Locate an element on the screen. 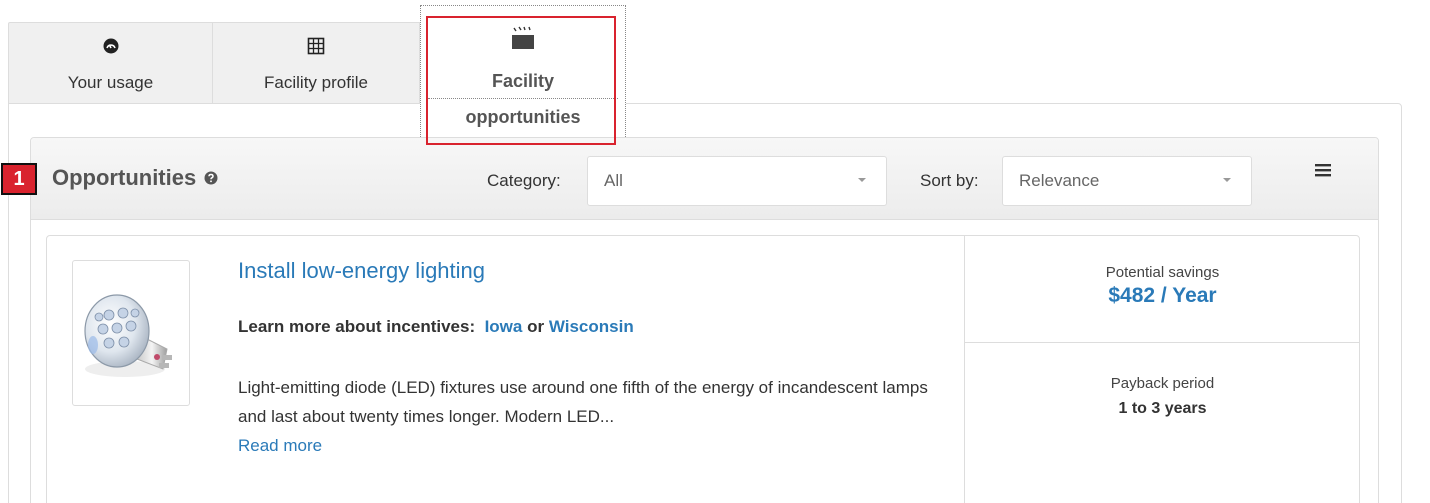  sort-by-select: Relevance is located at coordinates (1127, 181).